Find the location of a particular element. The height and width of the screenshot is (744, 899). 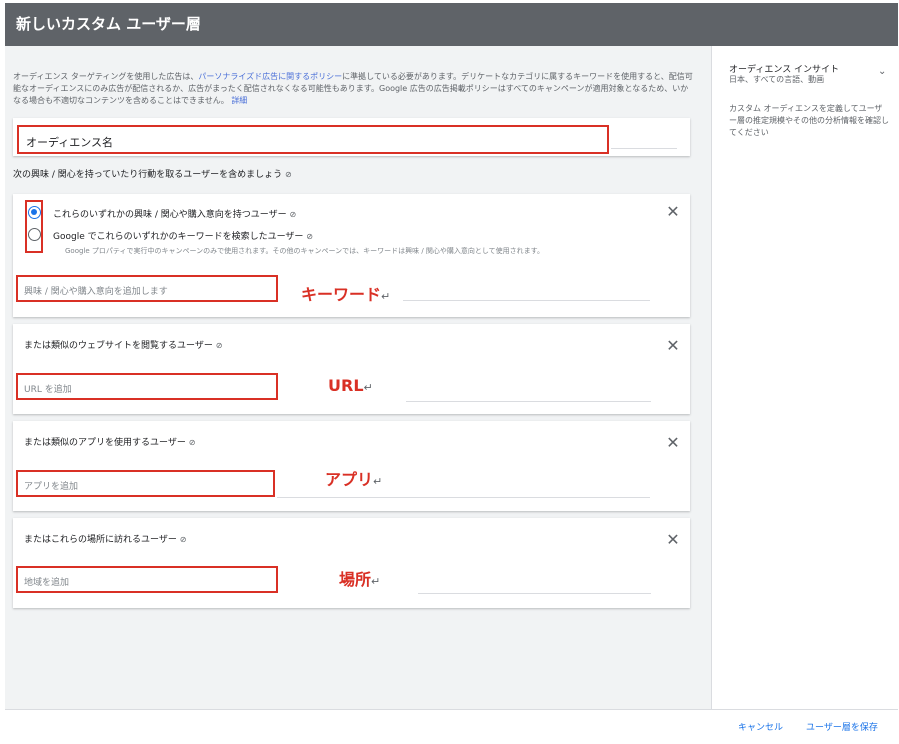

option-search-keywords: Google でこれらのいずれかのキーワードを検索したユーザー ⊘ is located at coordinates (183, 235).